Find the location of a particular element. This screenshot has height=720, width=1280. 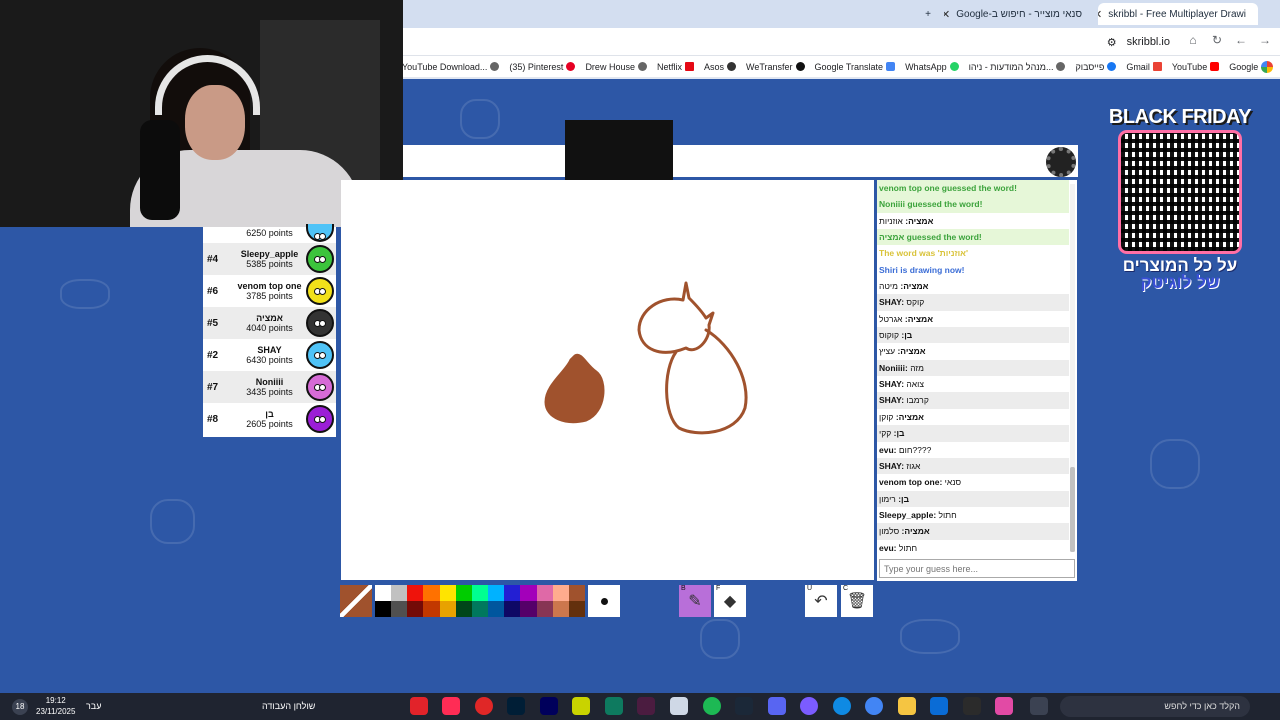

player-avatar is located at coordinates (320, 387).